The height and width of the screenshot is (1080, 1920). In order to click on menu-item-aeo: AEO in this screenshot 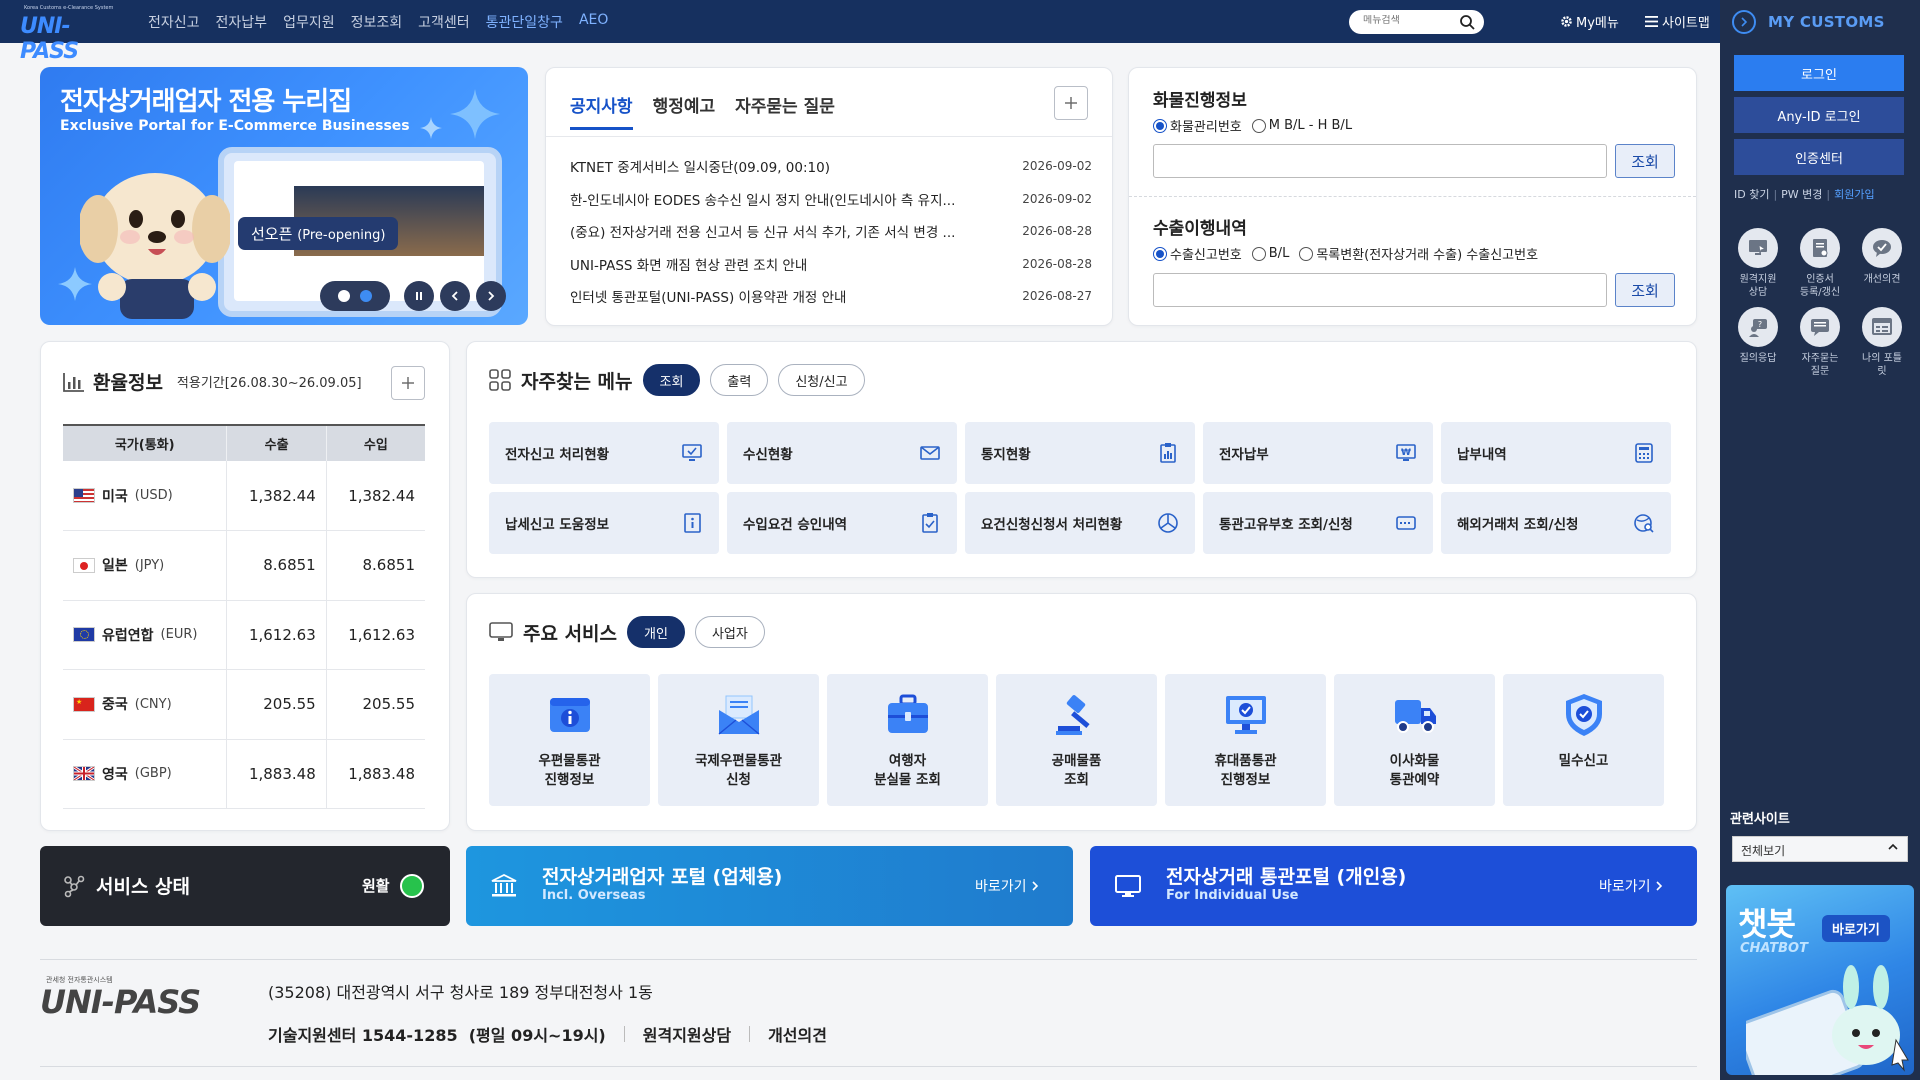, I will do `click(593, 22)`.